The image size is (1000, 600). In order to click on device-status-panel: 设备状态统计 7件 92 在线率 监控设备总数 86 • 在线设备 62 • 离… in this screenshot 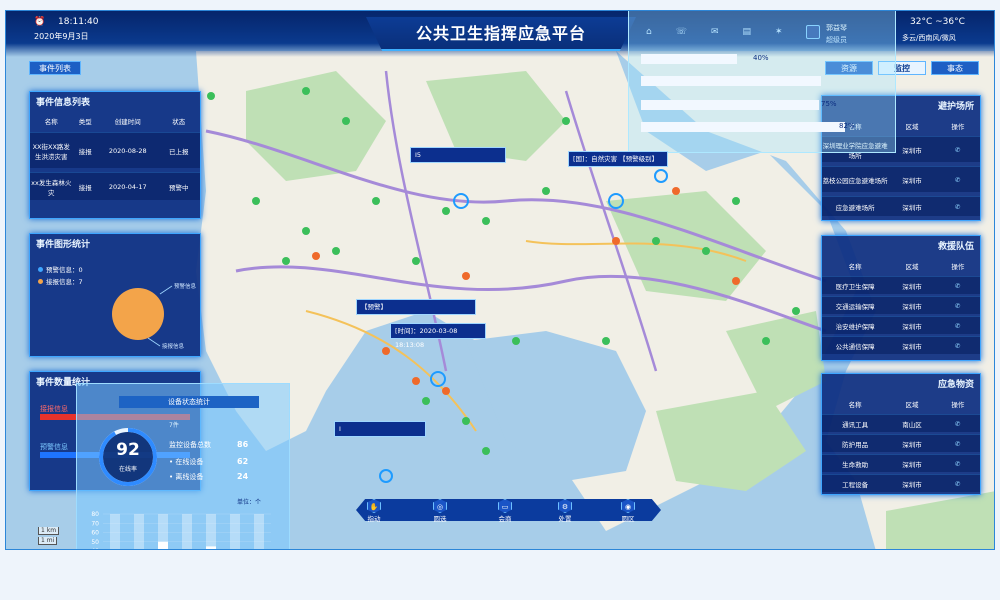, I will do `click(183, 466)`.